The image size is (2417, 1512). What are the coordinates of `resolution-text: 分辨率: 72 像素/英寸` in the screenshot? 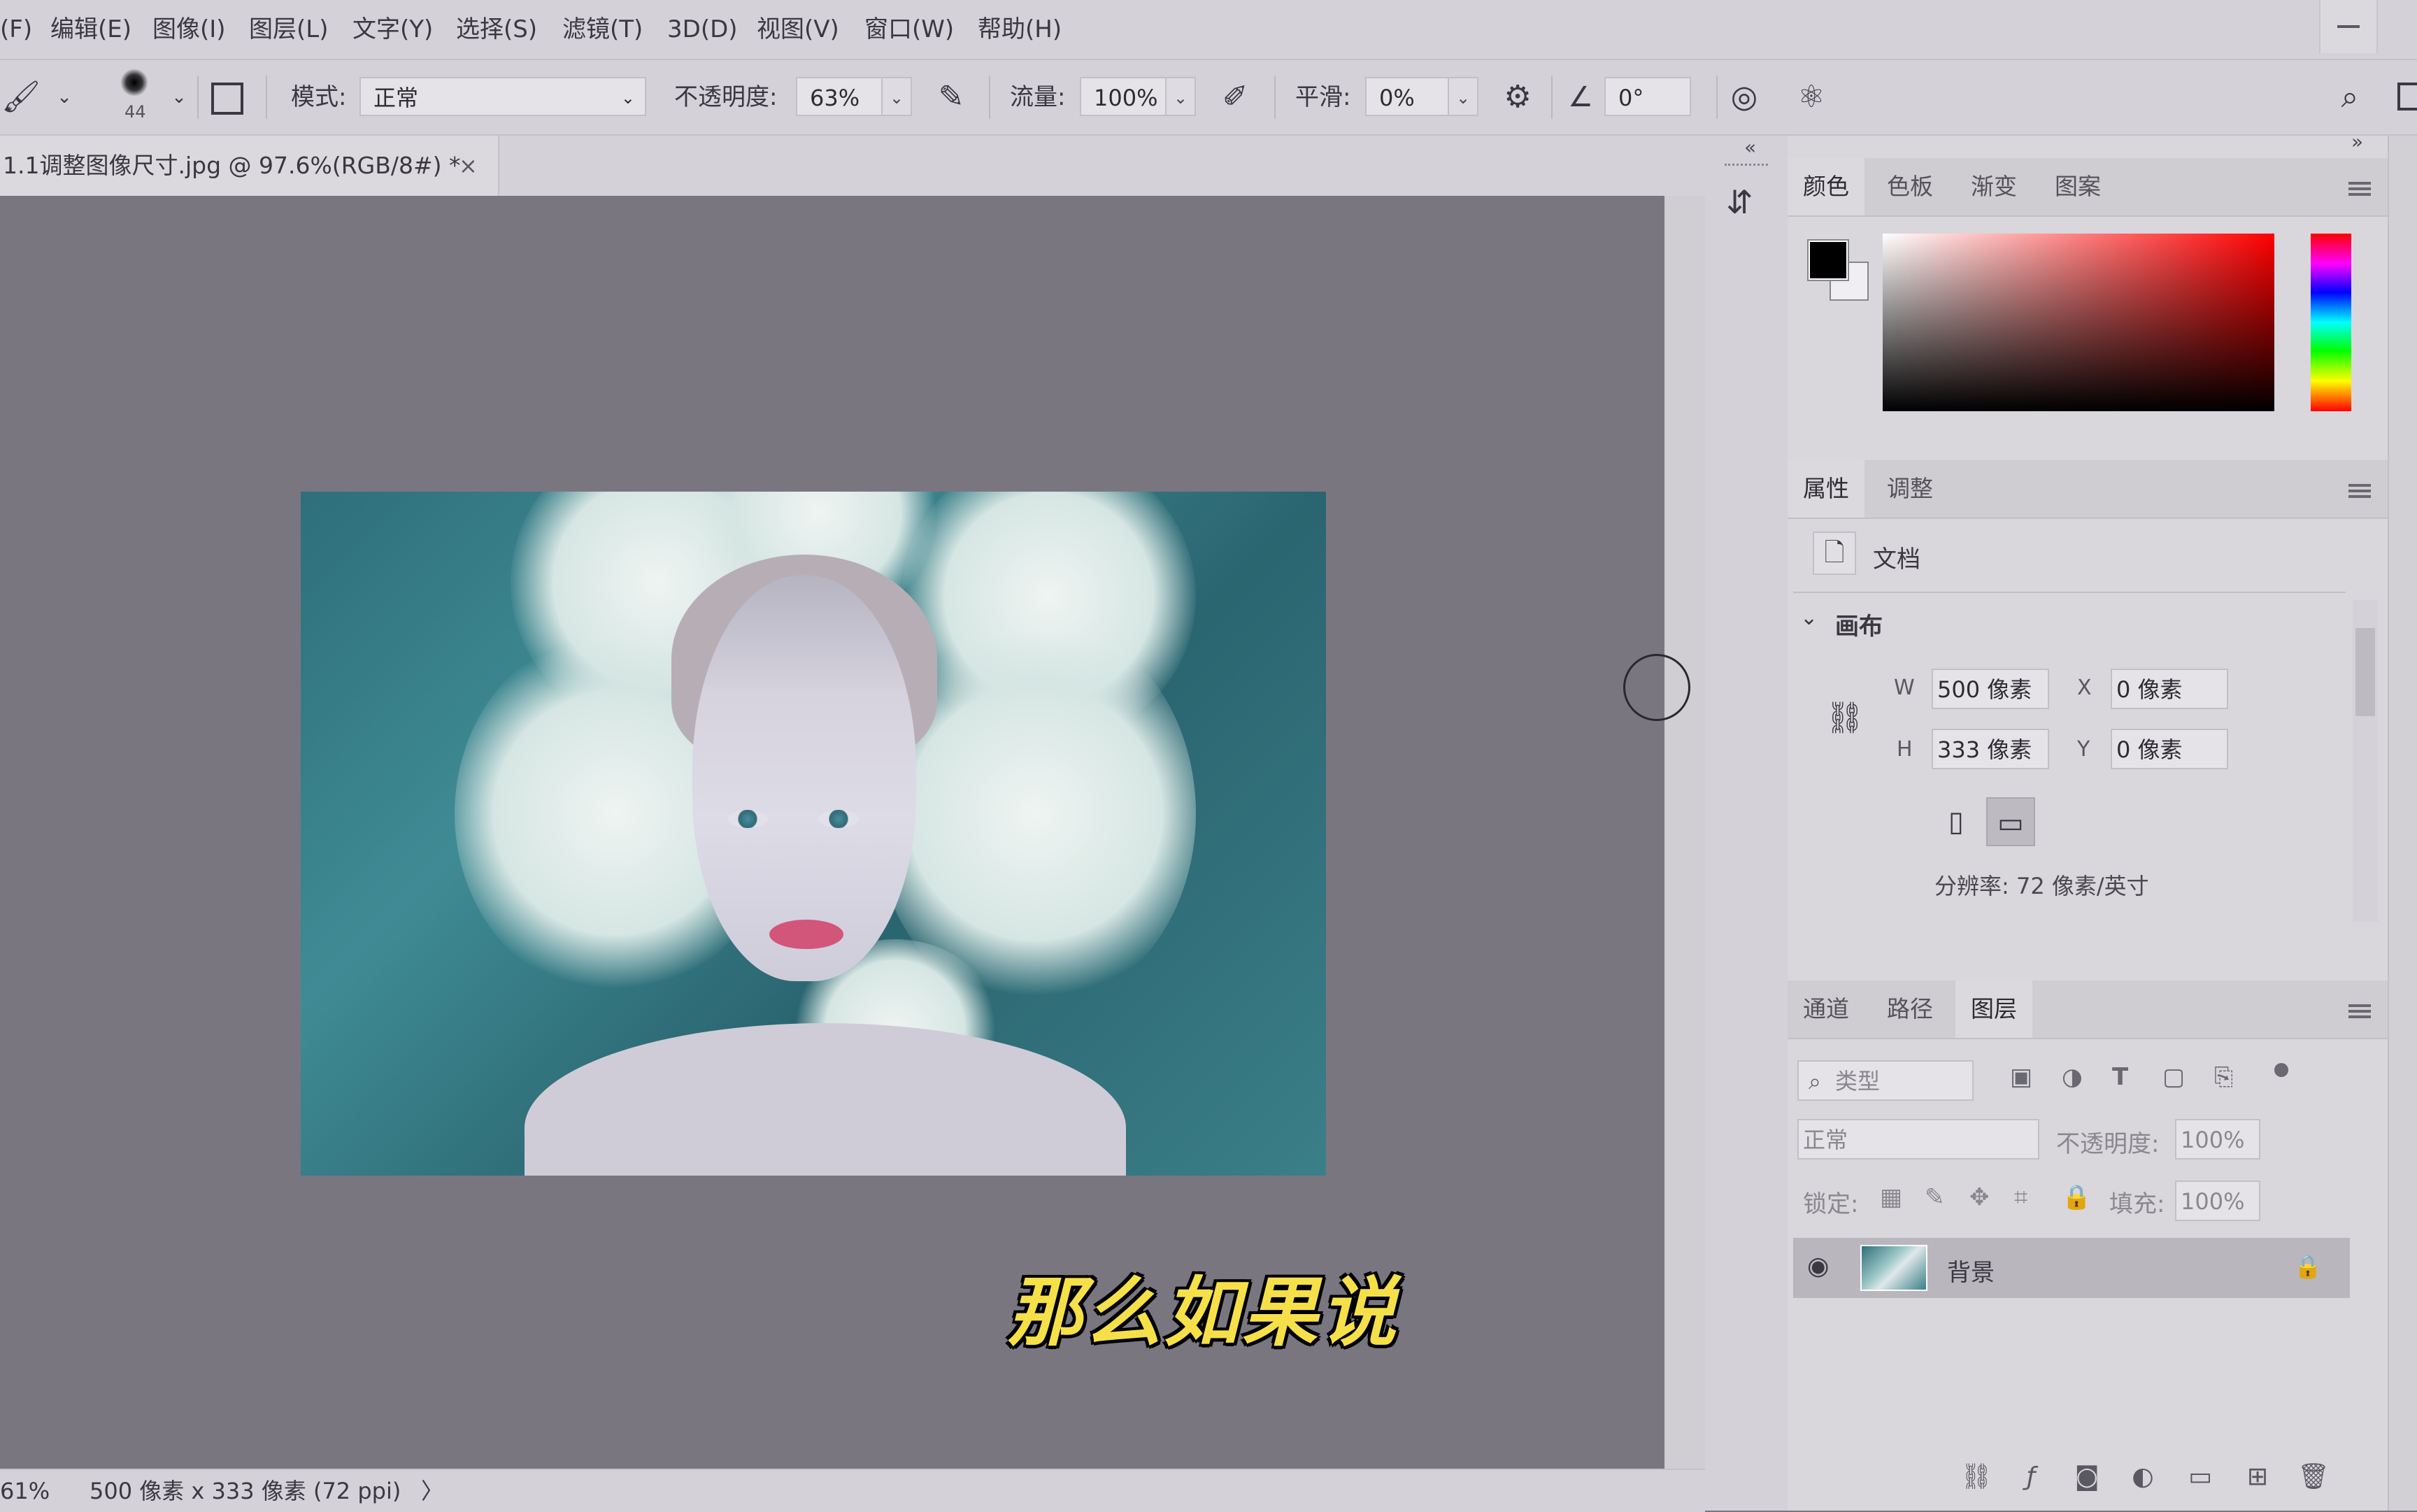 It's located at (2041, 886).